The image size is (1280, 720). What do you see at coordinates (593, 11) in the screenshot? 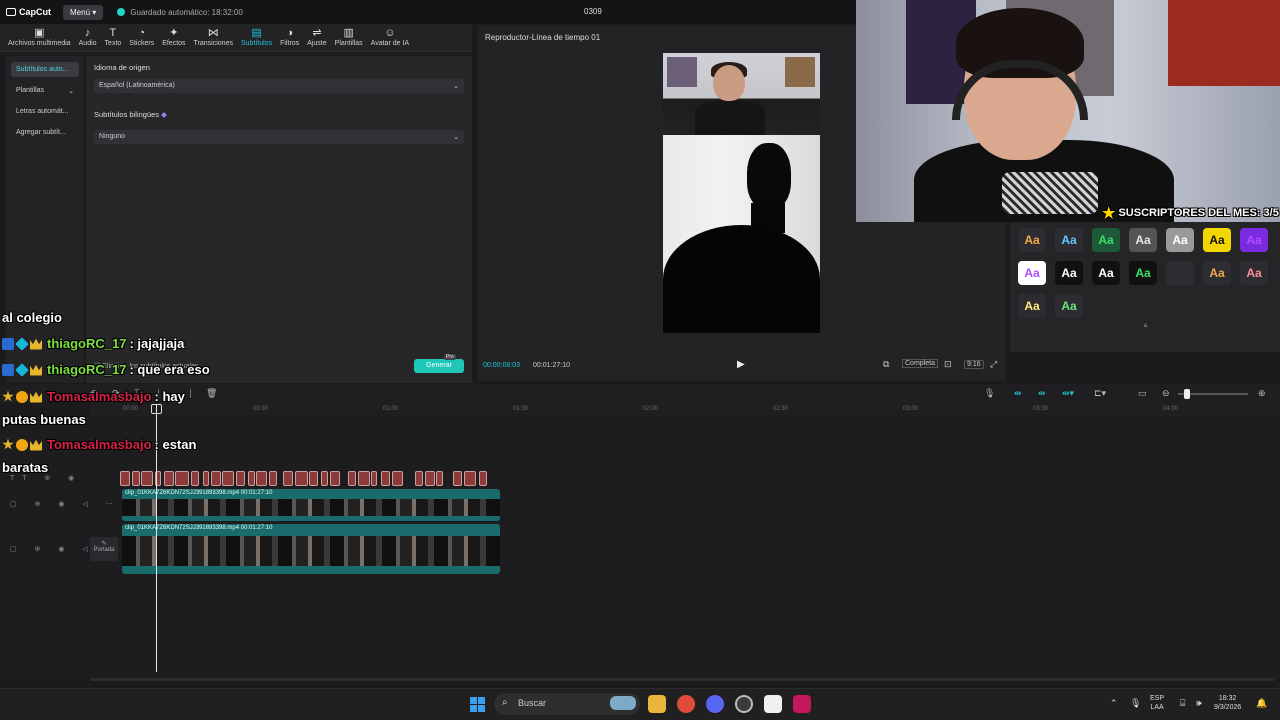
I see `project-name: 0309` at bounding box center [593, 11].